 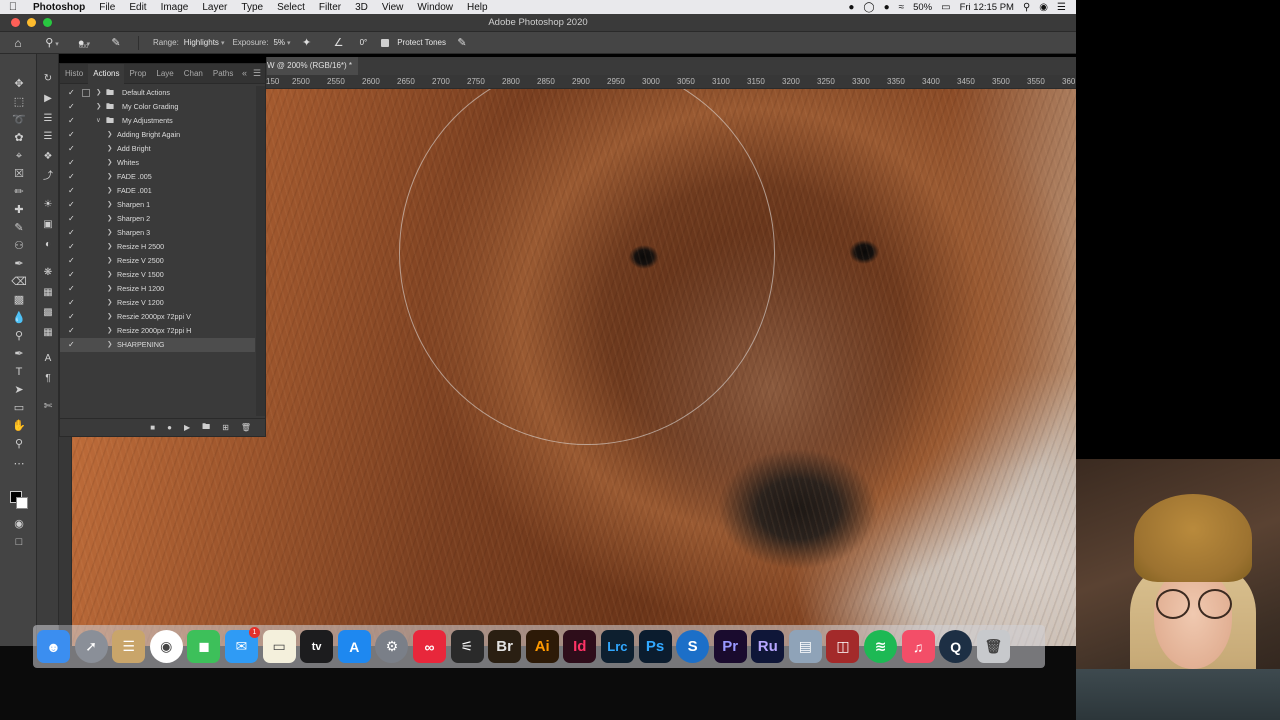 What do you see at coordinates (48, 293) in the screenshot?
I see `swatches-panel-icon: ▦` at bounding box center [48, 293].